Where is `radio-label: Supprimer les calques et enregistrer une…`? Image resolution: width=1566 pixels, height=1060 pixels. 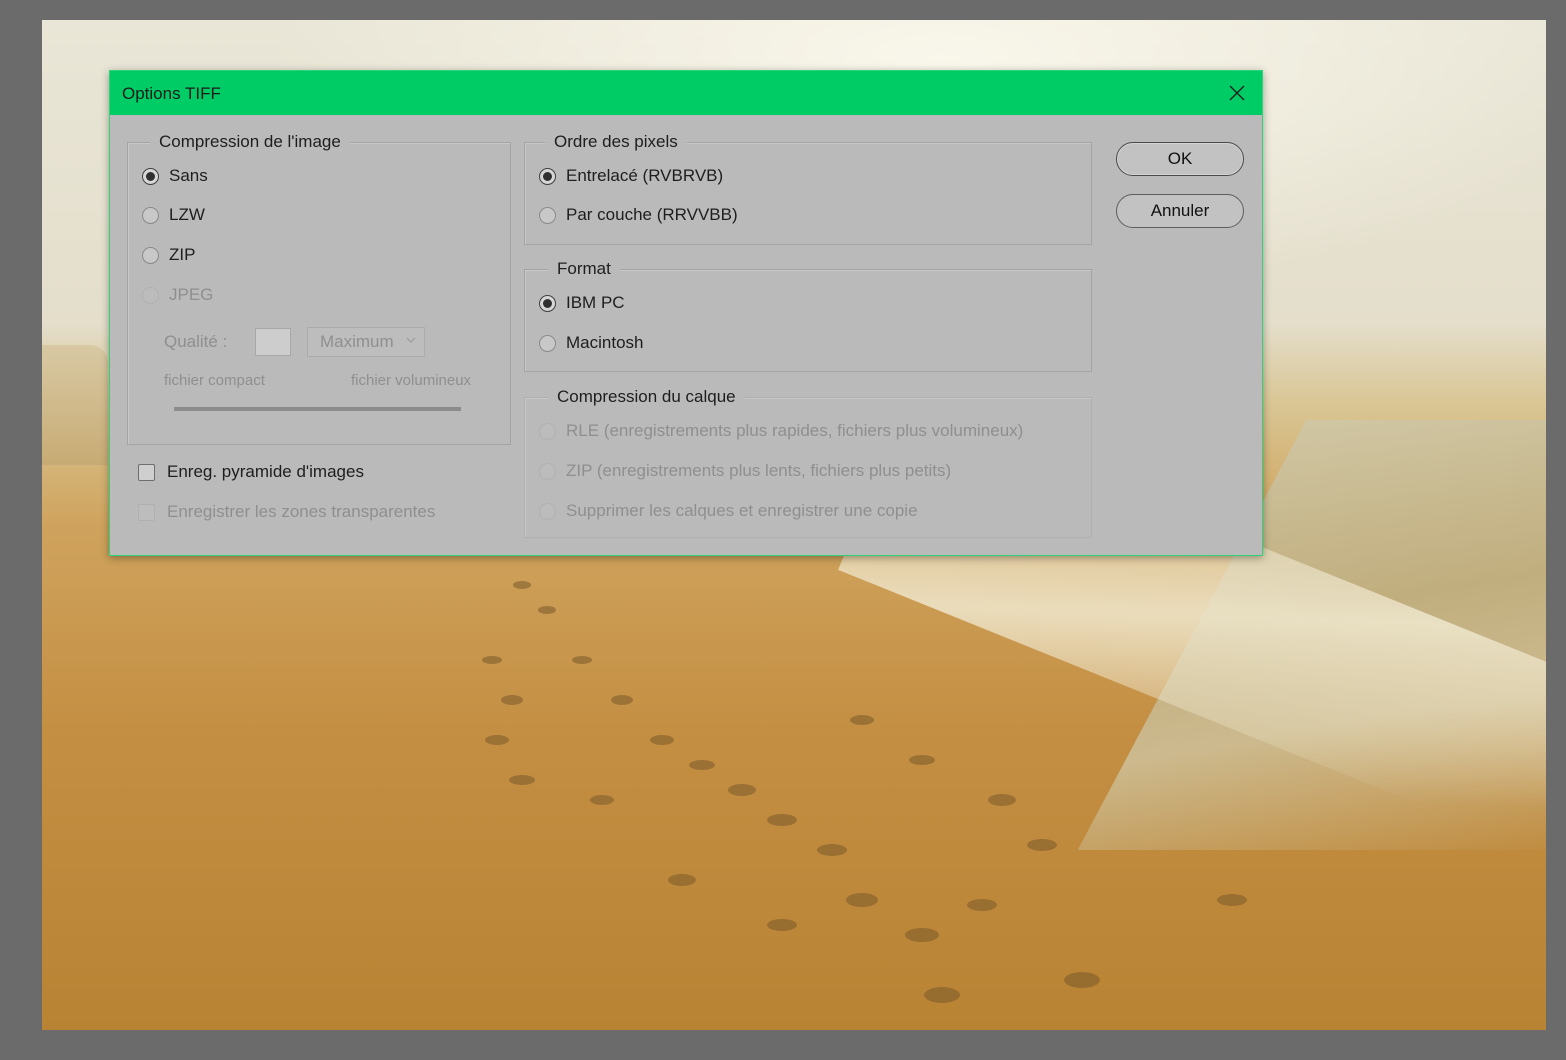
radio-label: Supprimer les calques et enregistrer une… is located at coordinates (742, 510).